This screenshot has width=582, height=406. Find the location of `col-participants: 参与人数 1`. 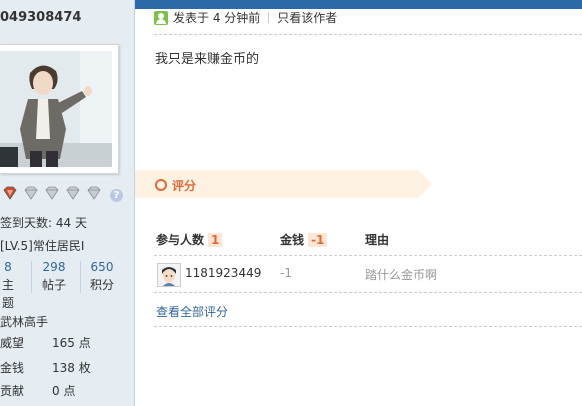

col-participants: 参与人数 1 is located at coordinates (189, 239).